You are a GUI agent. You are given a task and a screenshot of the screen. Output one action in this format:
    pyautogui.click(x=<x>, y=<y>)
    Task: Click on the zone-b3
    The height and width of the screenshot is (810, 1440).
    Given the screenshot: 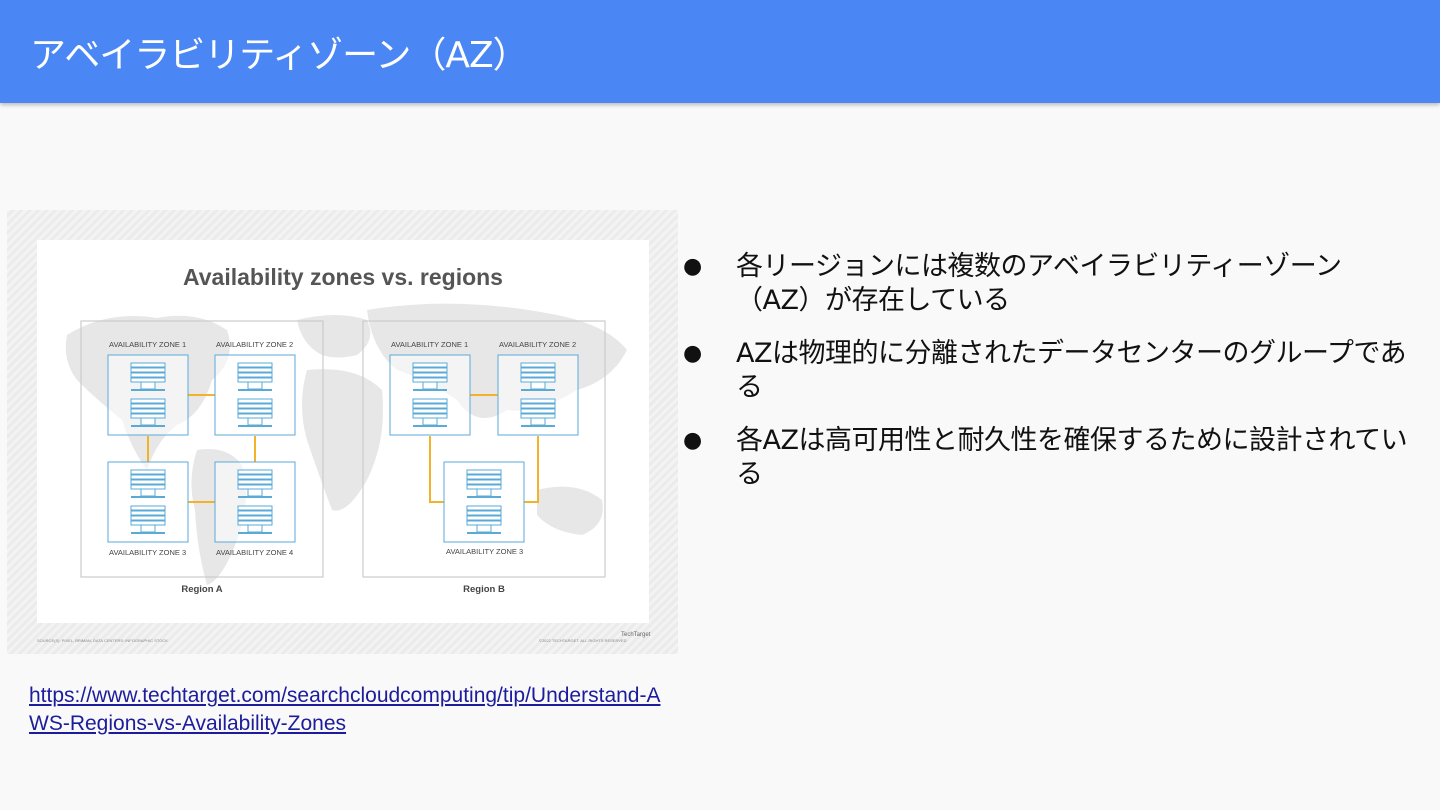 What is the action you would take?
    pyautogui.click(x=484, y=502)
    